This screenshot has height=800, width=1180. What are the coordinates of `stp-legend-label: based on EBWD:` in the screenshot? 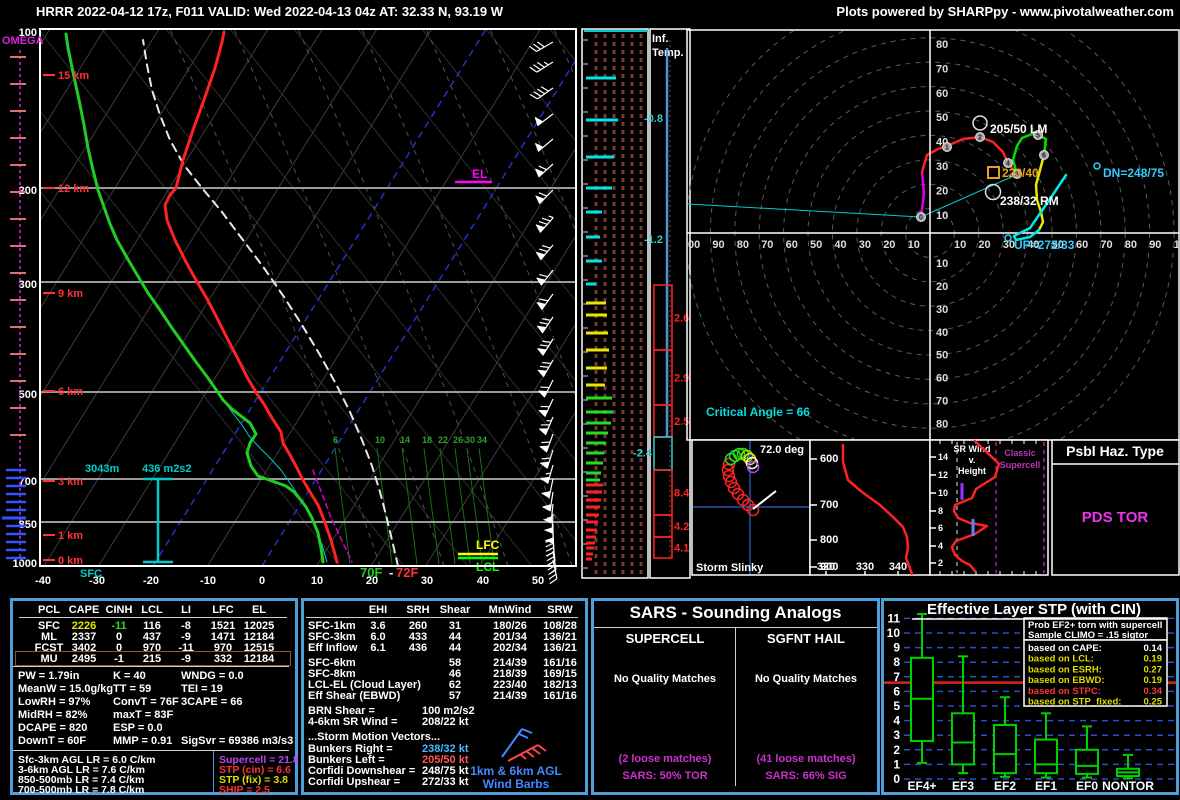 It's located at (1066, 680).